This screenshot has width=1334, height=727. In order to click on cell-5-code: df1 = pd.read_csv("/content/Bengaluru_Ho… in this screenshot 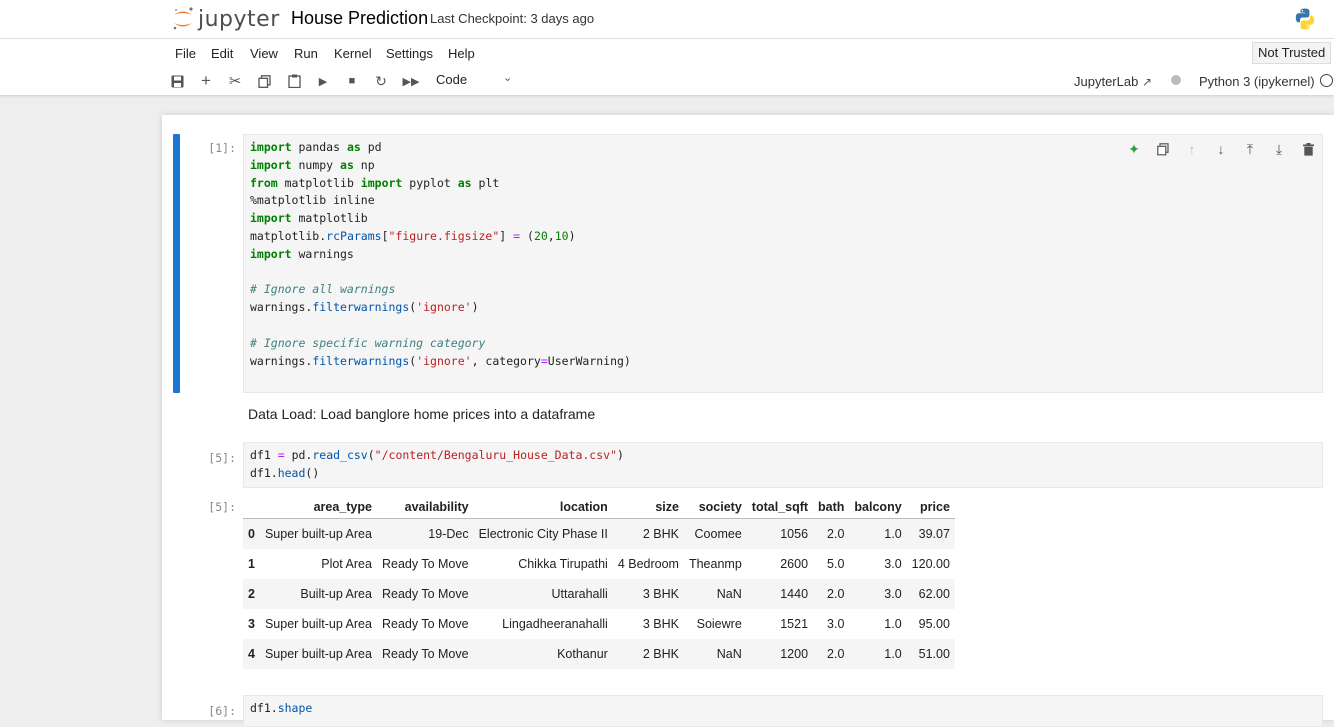, I will do `click(783, 465)`.